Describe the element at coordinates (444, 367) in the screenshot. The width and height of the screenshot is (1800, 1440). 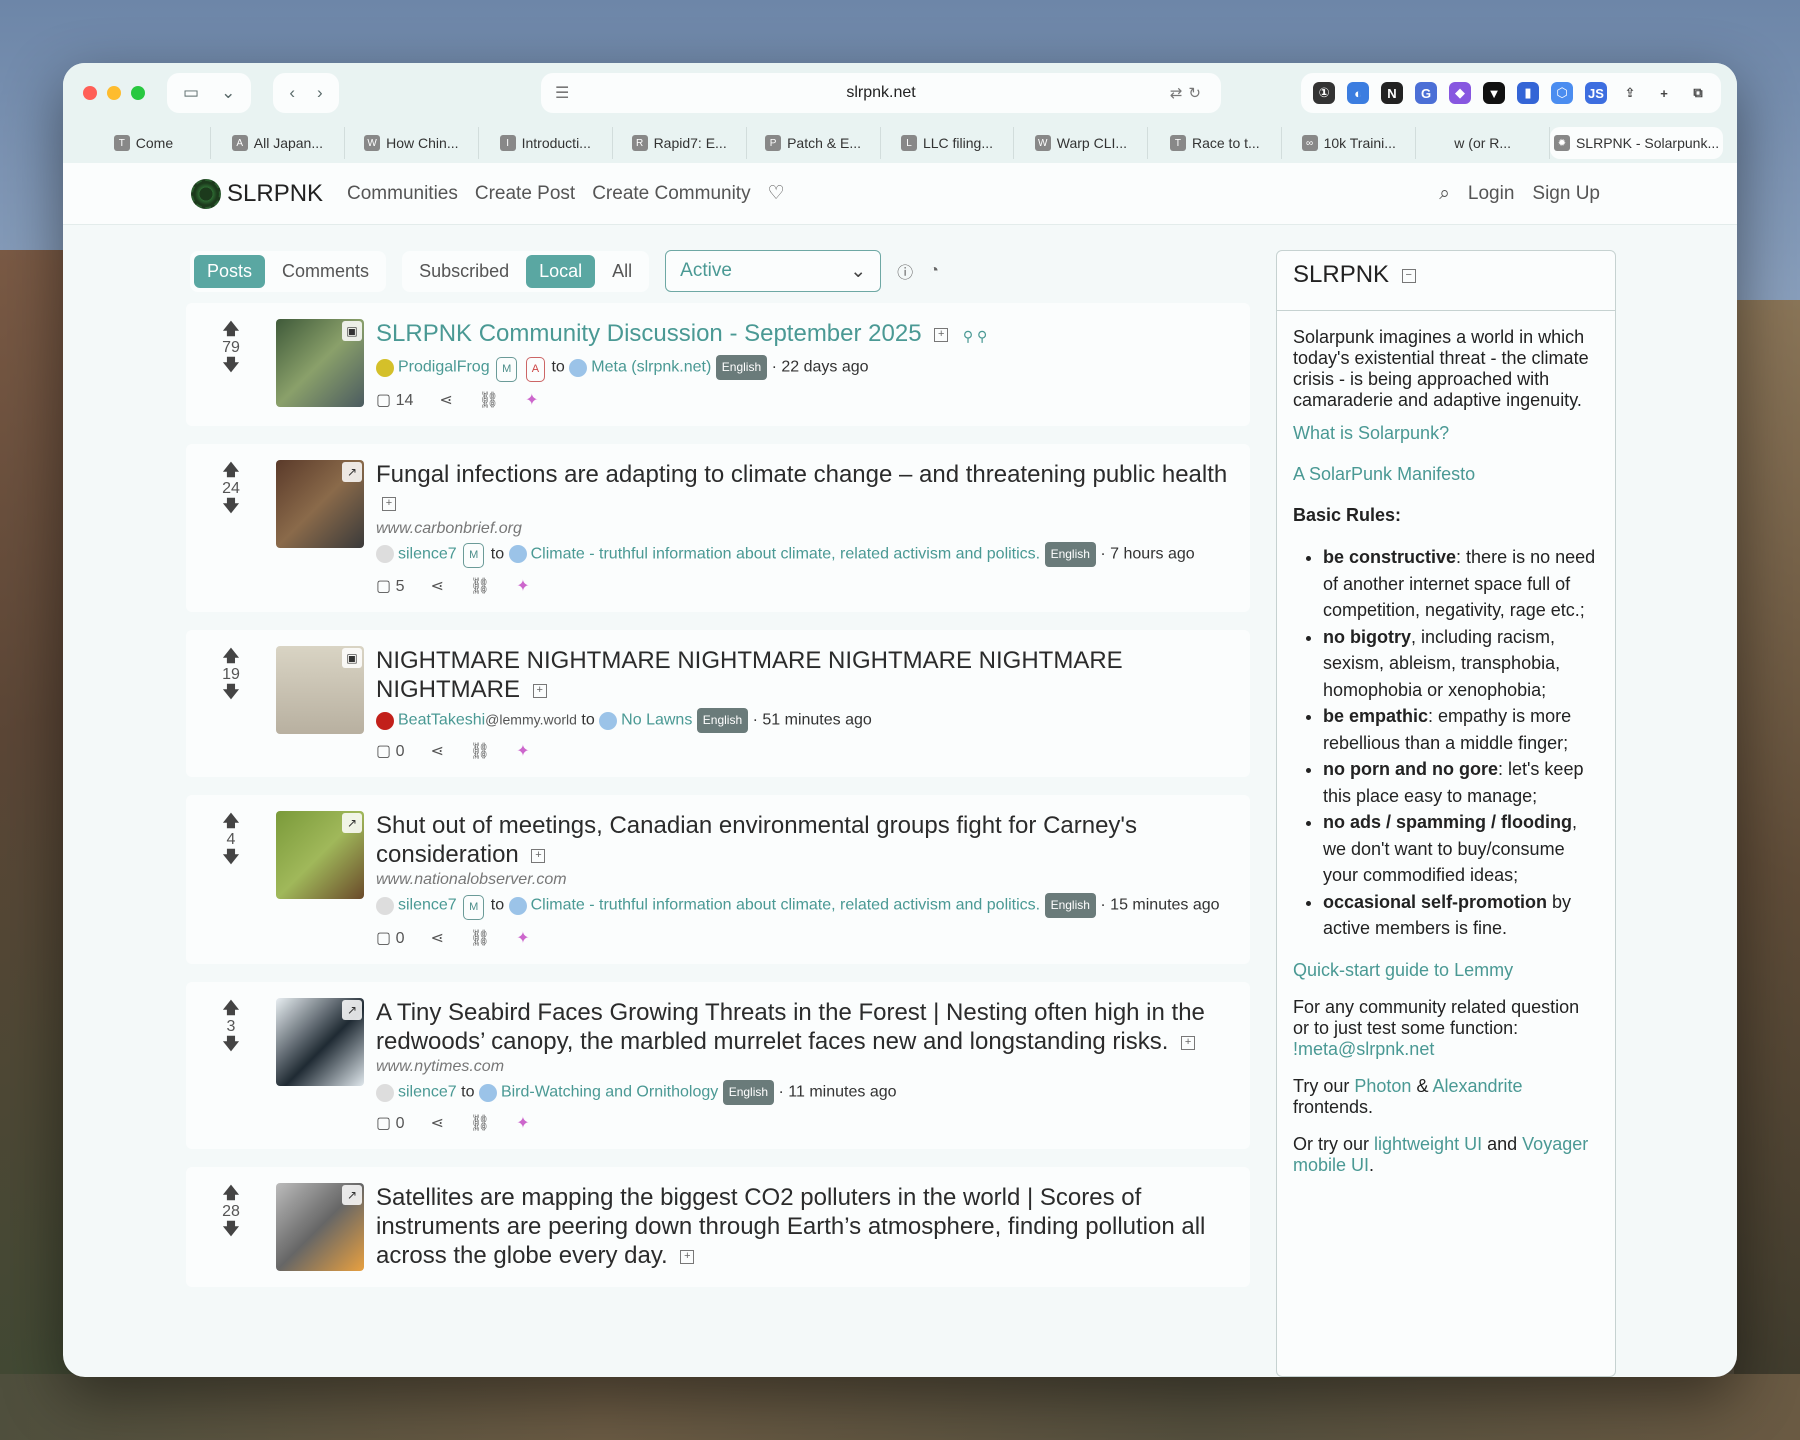
I see `post-author-link: ProdigalFrog` at that location.